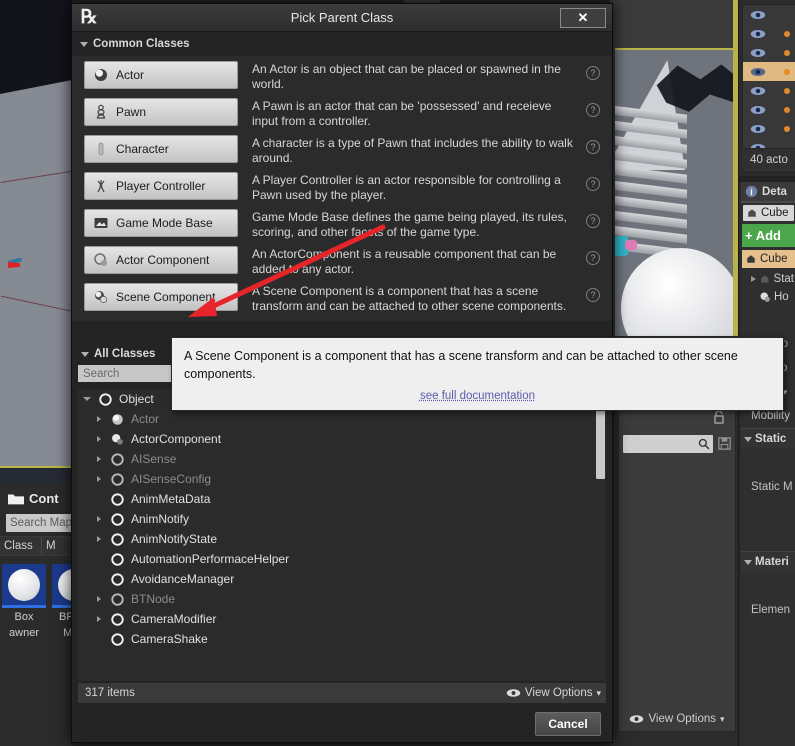  Describe the element at coordinates (342, 18) in the screenshot. I see `dialog-title-bar: ℞ Pick Parent Class ✕` at that location.